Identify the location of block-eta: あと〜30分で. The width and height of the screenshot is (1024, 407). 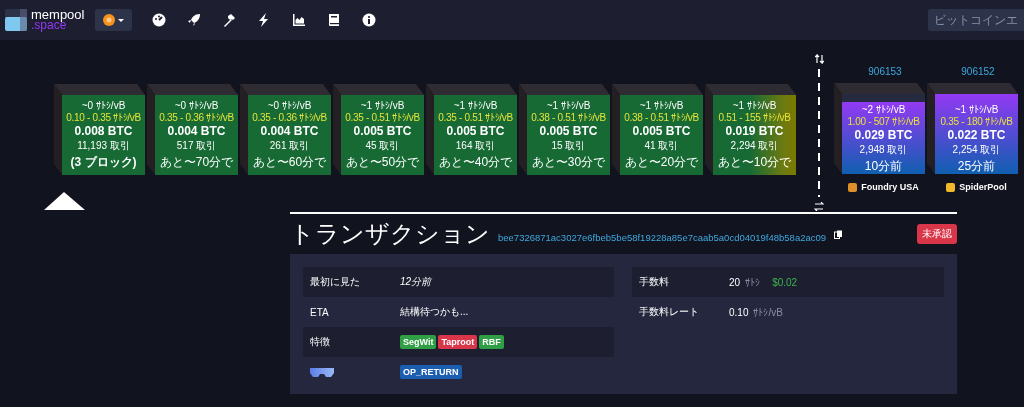
(568, 162).